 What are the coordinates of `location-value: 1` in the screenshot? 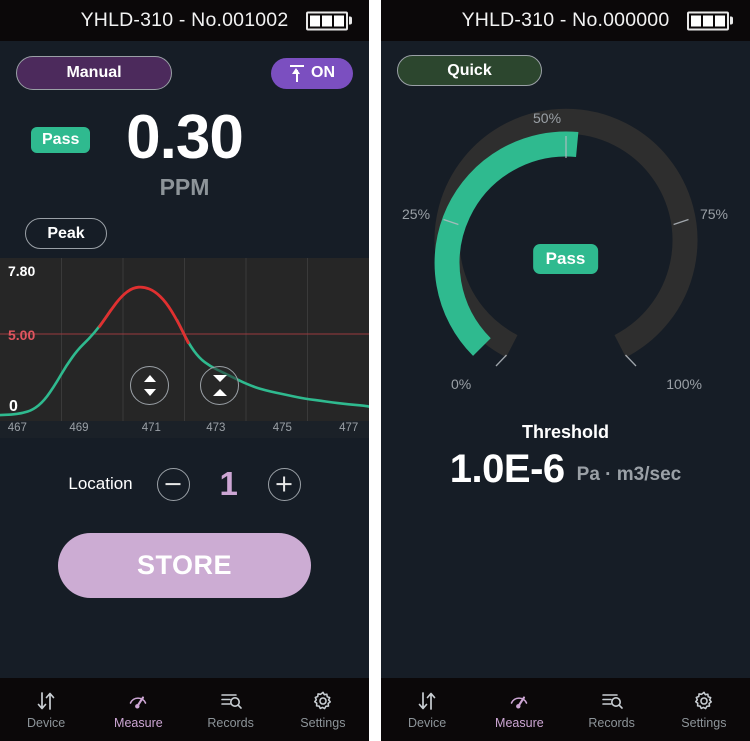 It's located at (228, 483).